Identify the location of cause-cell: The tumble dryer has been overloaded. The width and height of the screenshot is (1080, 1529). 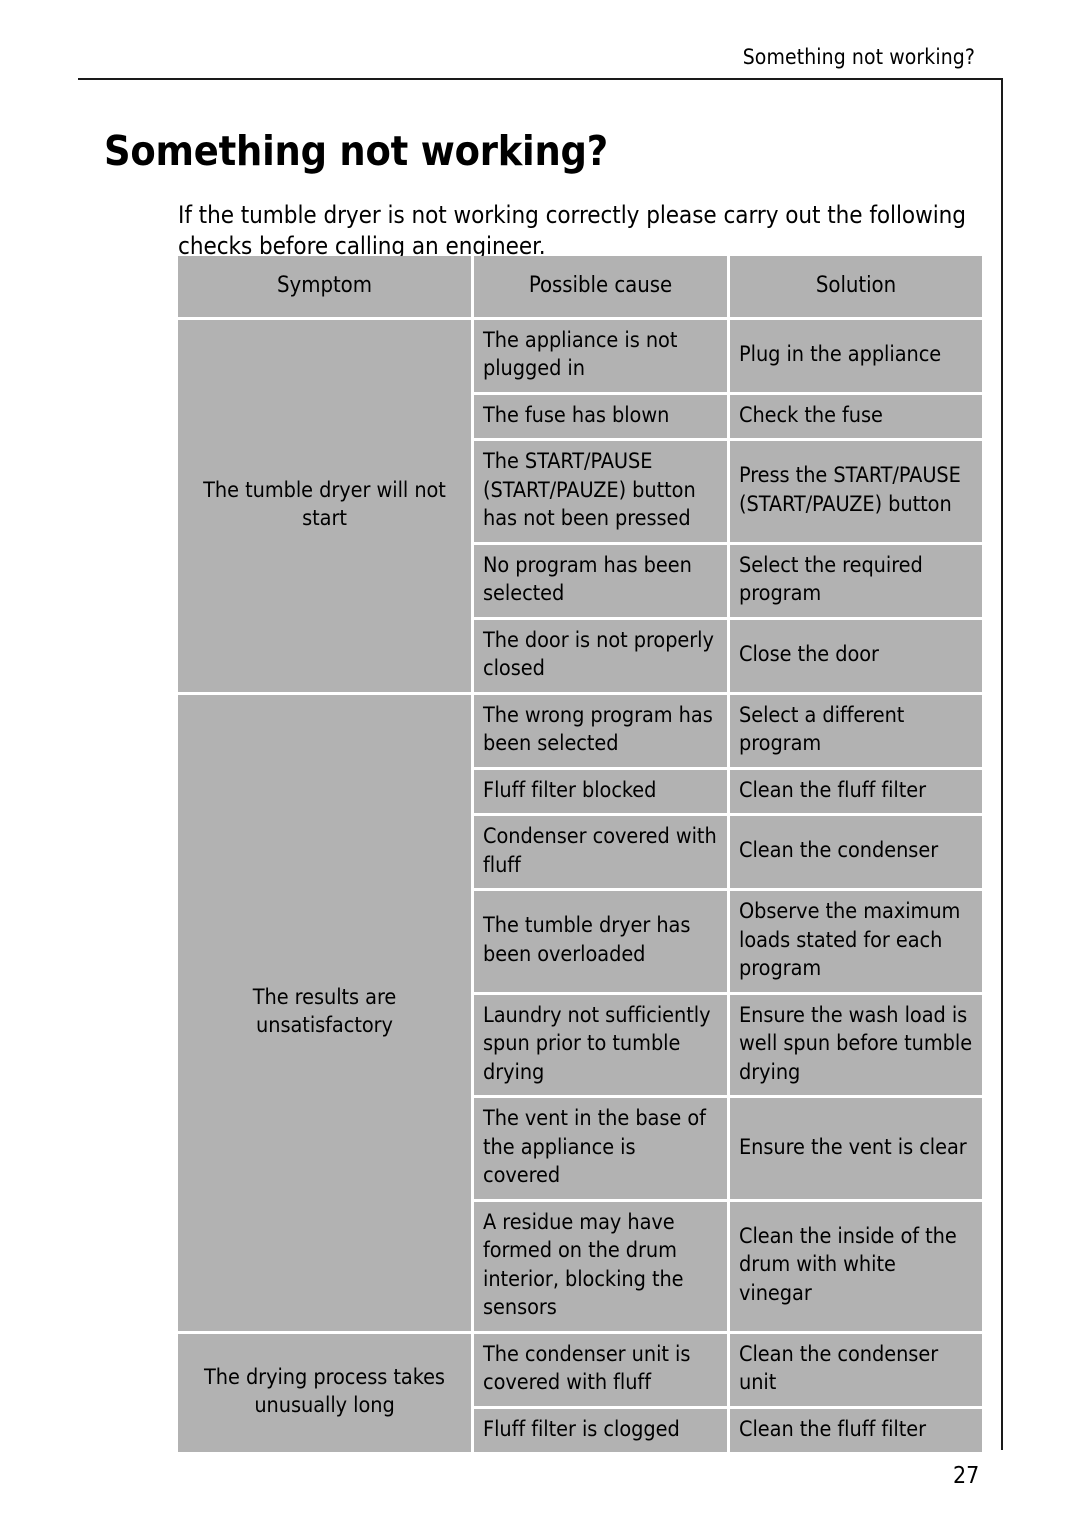
(600, 941).